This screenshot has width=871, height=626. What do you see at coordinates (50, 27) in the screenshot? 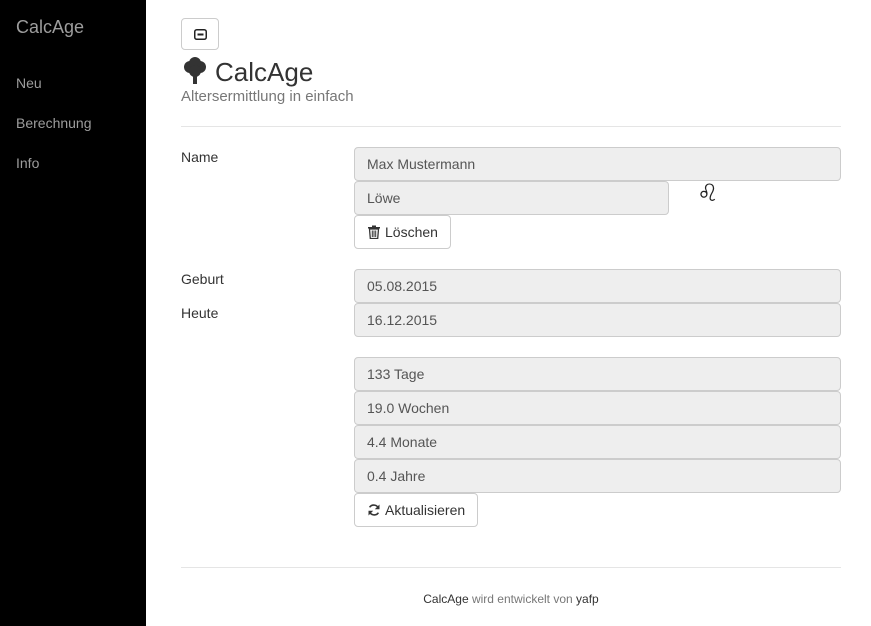
I see `sidebar-brand: CalcAge` at bounding box center [50, 27].